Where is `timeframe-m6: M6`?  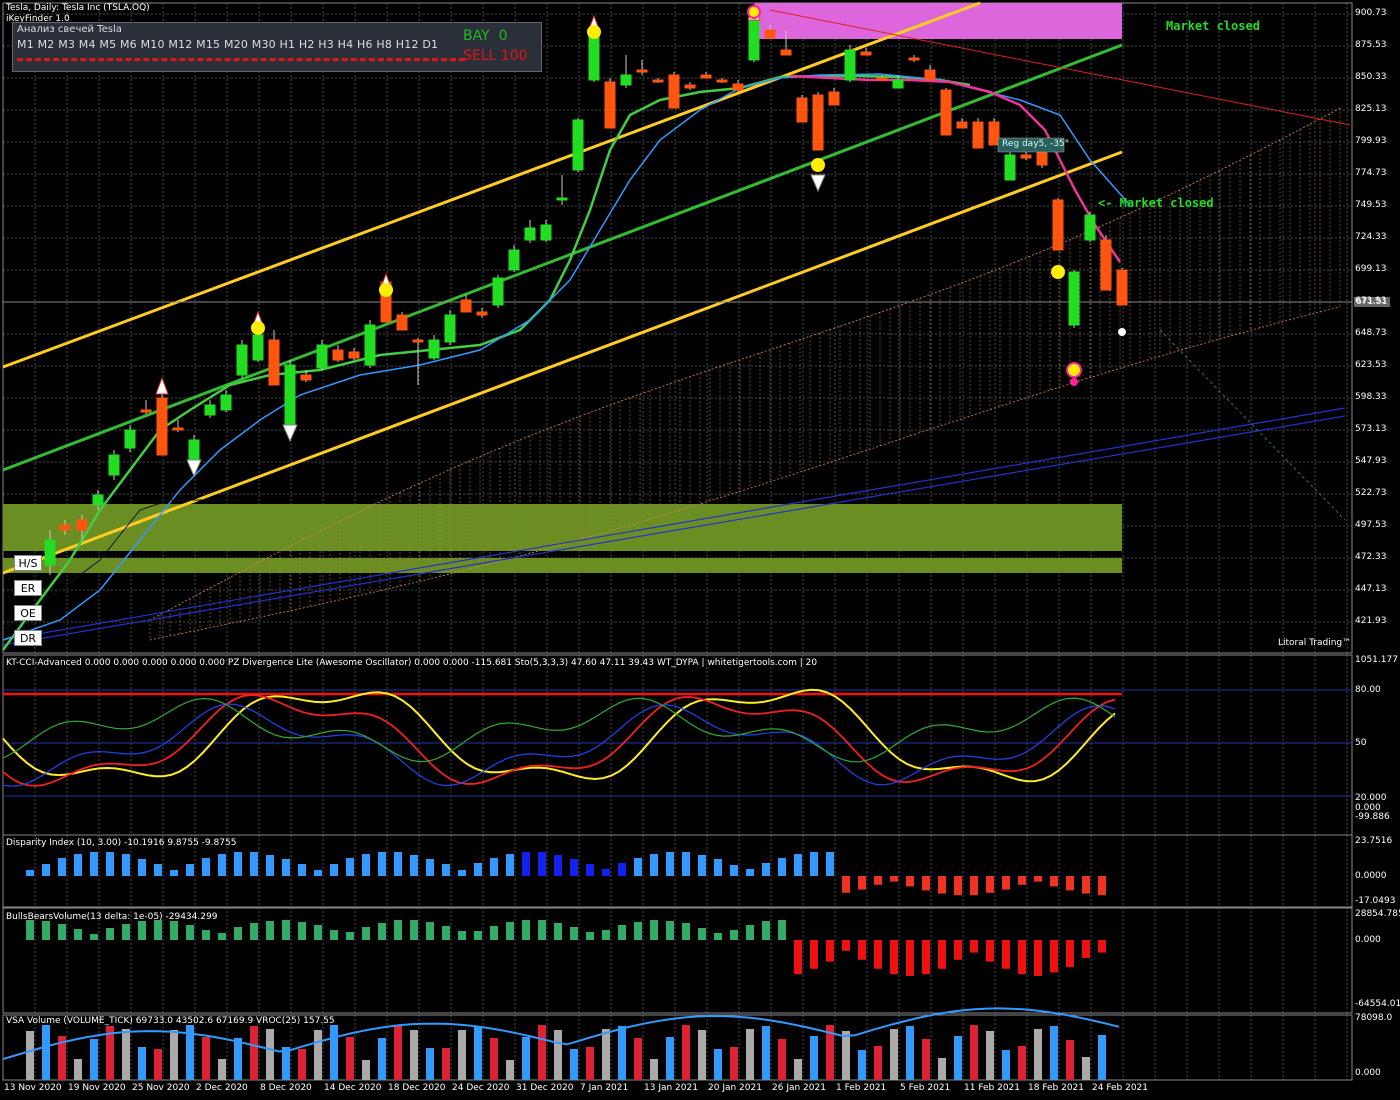 timeframe-m6: M6 is located at coordinates (130, 44).